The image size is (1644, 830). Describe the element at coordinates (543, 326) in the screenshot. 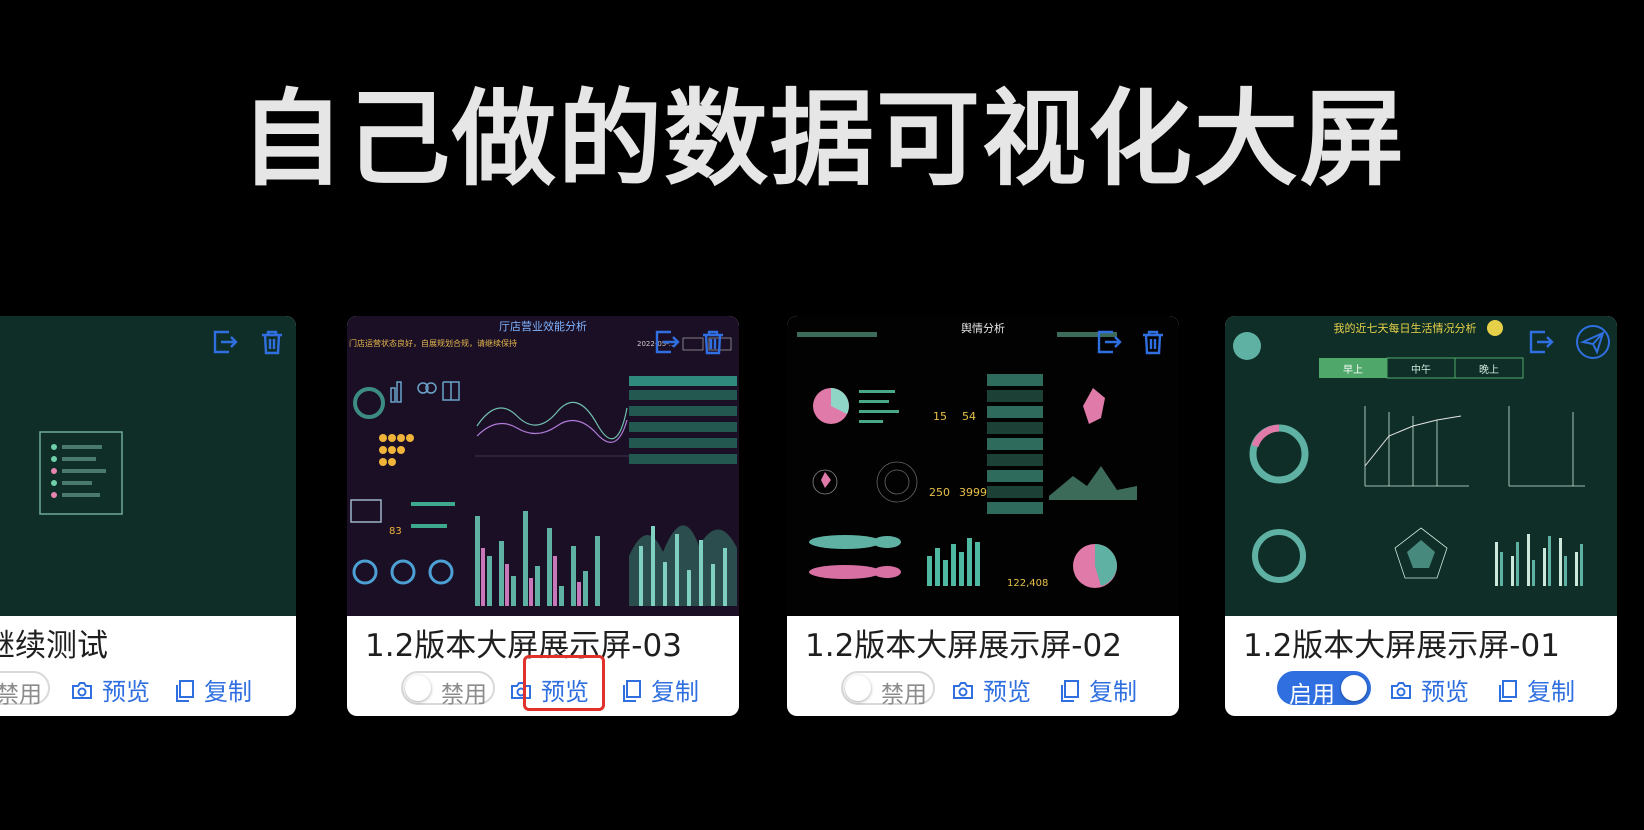

I see `thumb-title: 厅店营业效能分析` at that location.